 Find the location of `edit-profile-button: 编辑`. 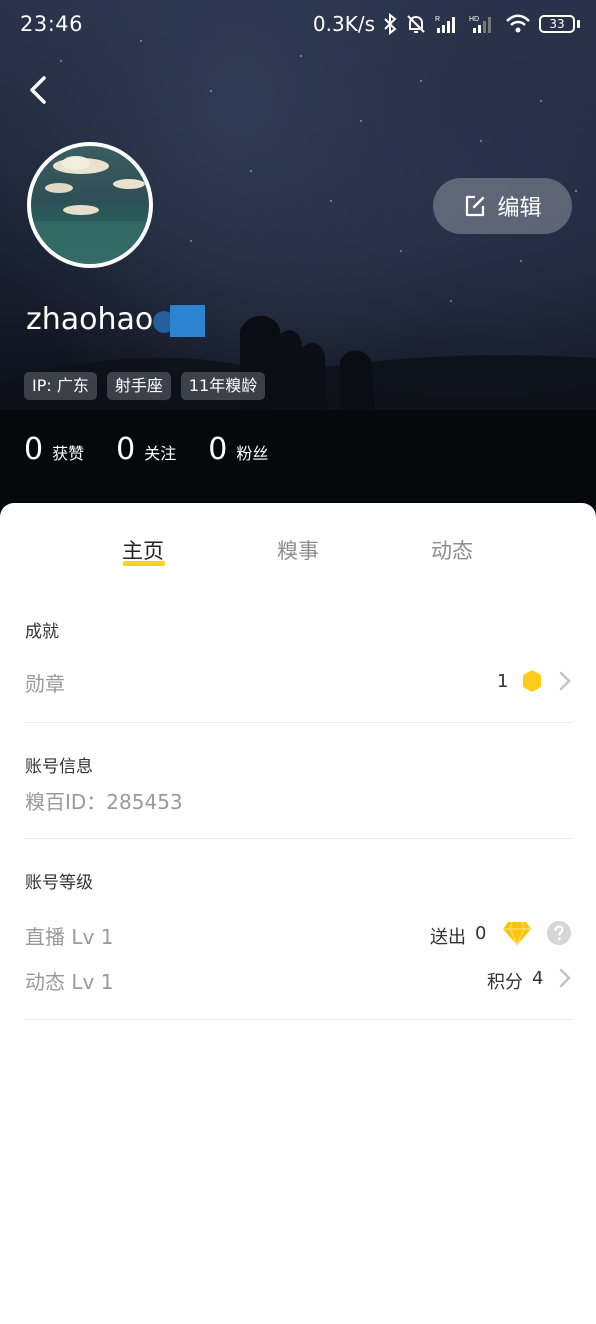

edit-profile-button: 编辑 is located at coordinates (502, 206).